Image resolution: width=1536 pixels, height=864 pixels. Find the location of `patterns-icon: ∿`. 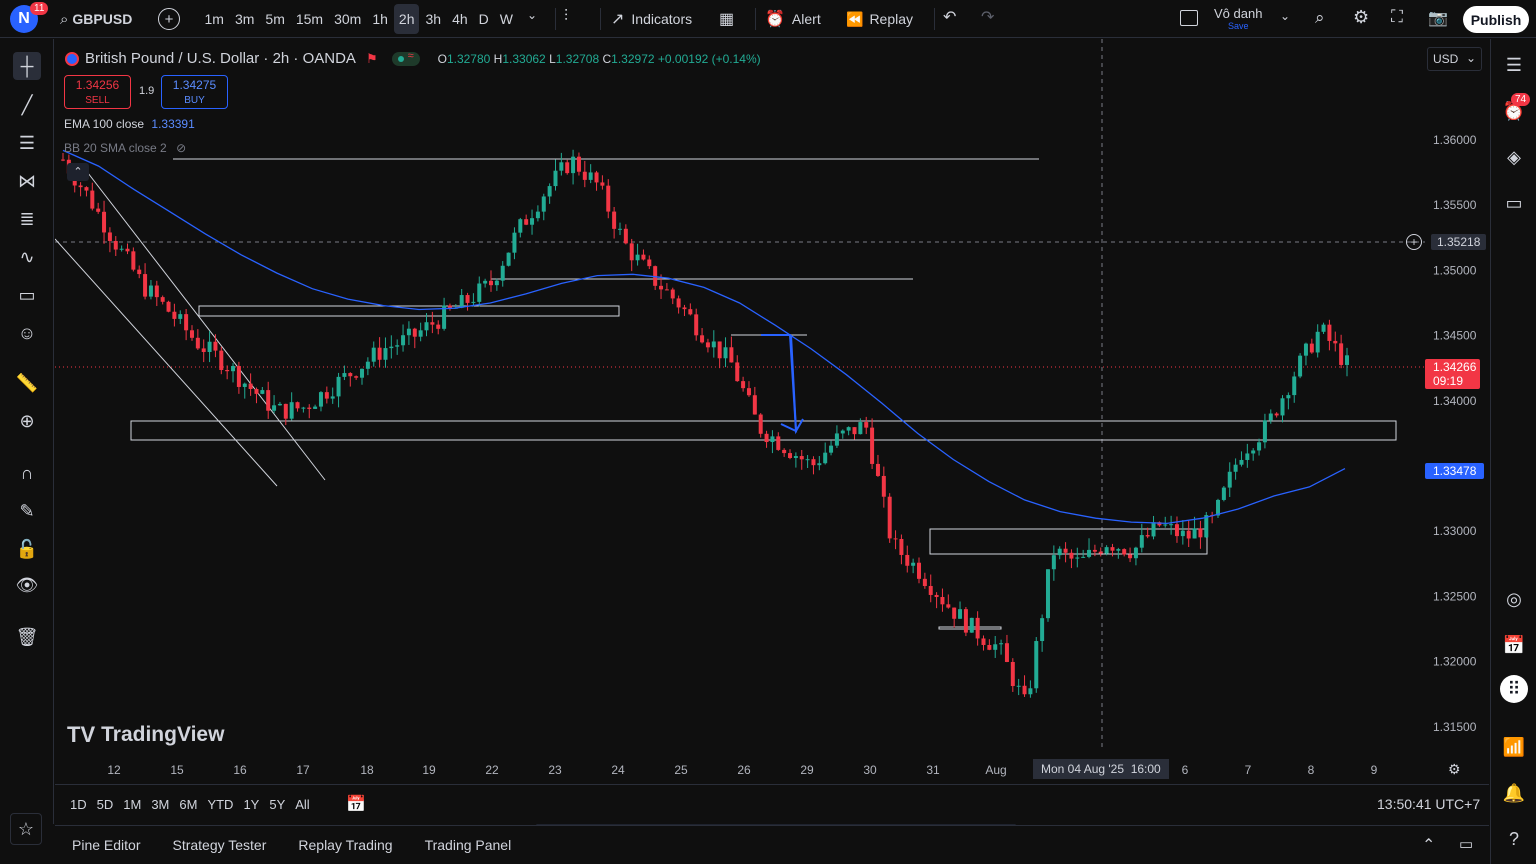

patterns-icon: ∿ is located at coordinates (27, 257).